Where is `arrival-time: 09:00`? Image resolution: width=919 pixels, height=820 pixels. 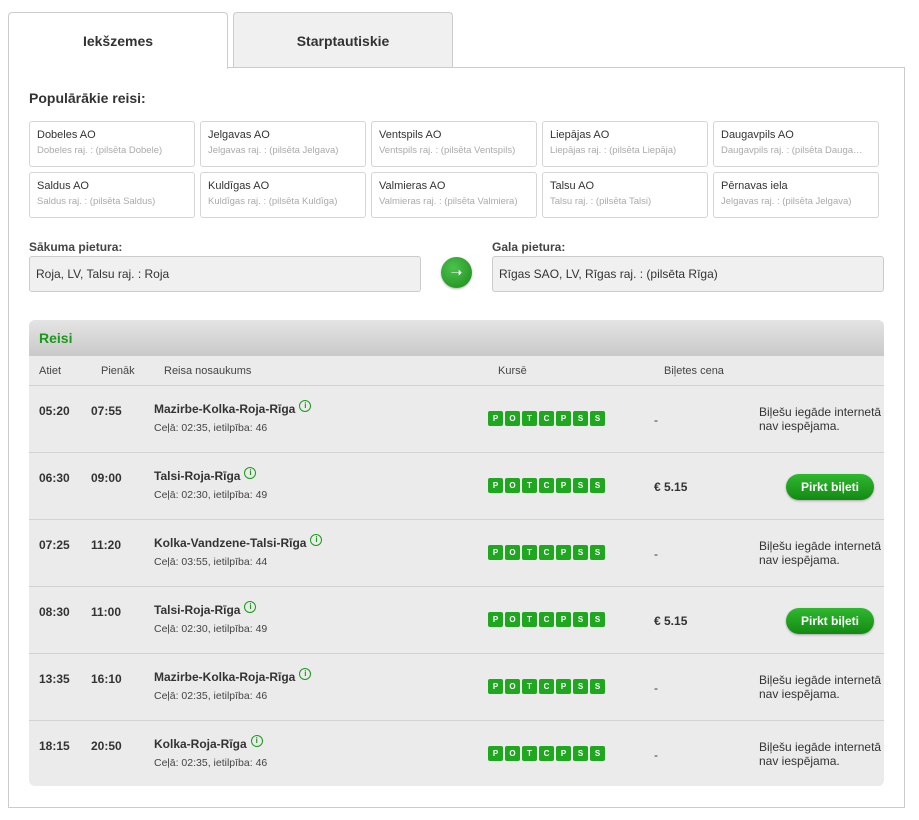 arrival-time: 09:00 is located at coordinates (106, 478).